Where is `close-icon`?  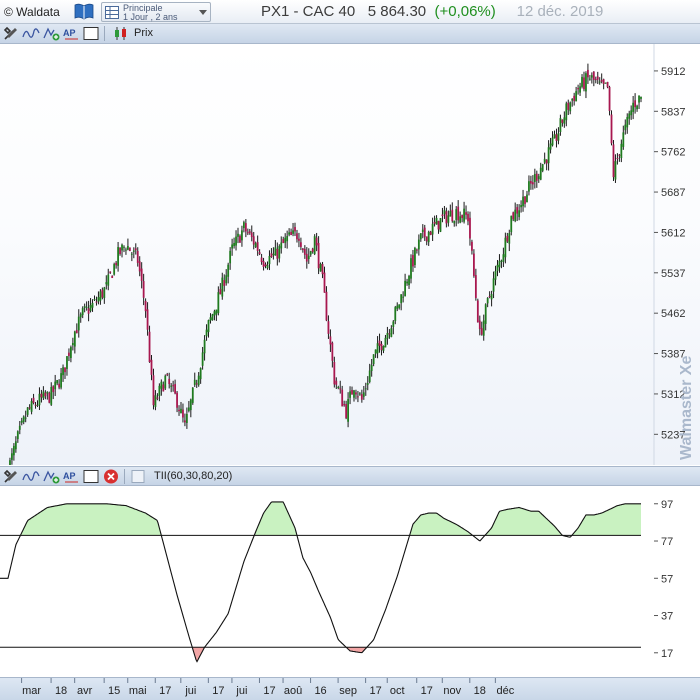 close-icon is located at coordinates (111, 476).